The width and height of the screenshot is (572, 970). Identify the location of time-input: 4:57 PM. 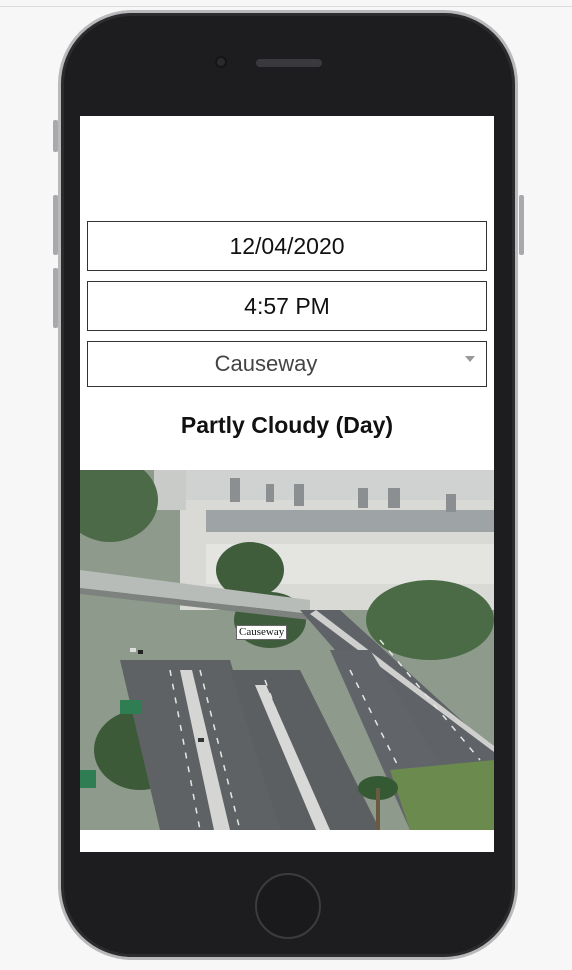
(287, 306).